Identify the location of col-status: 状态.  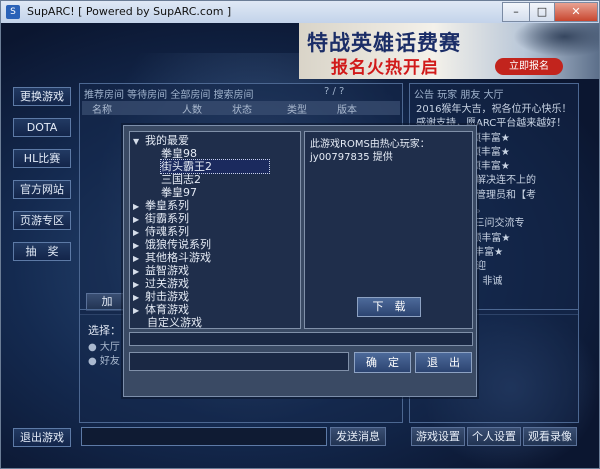
(242, 108).